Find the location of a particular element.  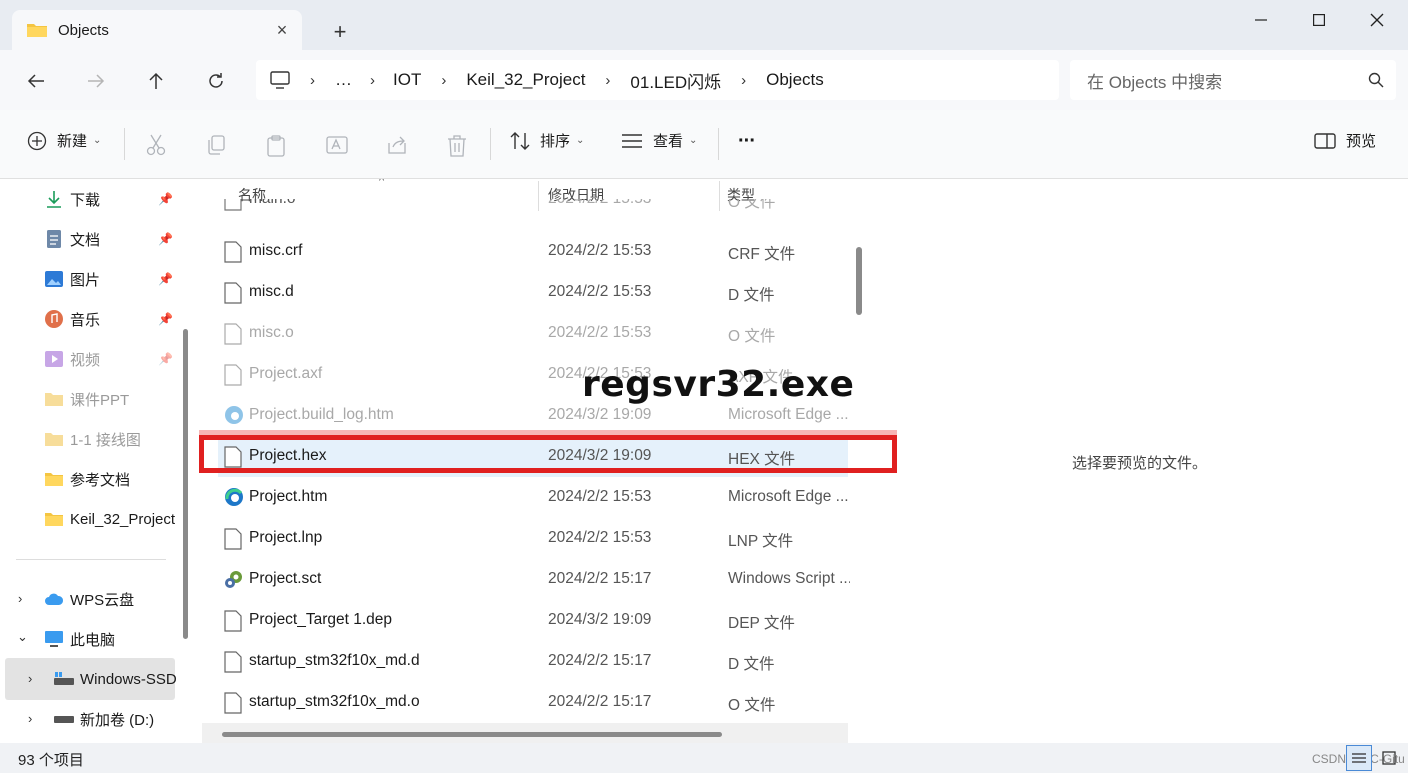

forward-button is located at coordinates (96, 81).